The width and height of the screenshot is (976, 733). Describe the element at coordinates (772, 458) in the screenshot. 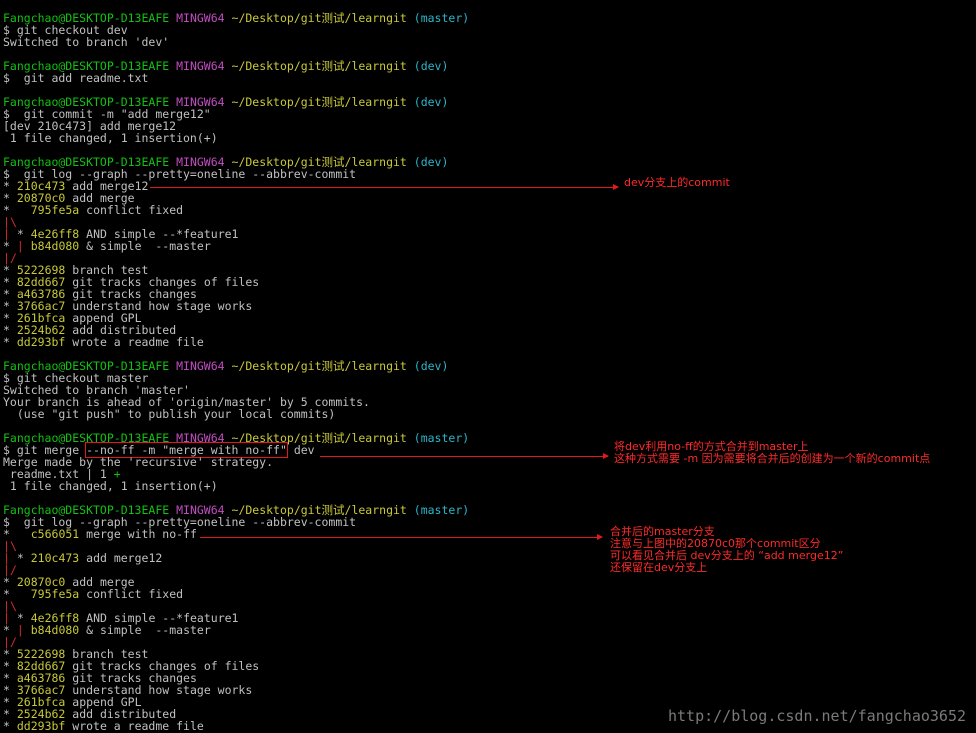

I see `annotation-line: 这种方式需要 -m 因为需要将合并后的创建为一个新的commit点` at that location.